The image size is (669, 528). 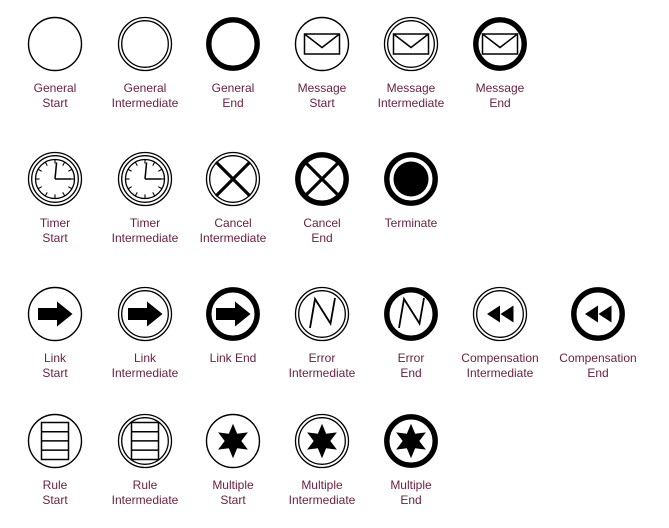 I want to click on message-end-icon, so click(x=500, y=44).